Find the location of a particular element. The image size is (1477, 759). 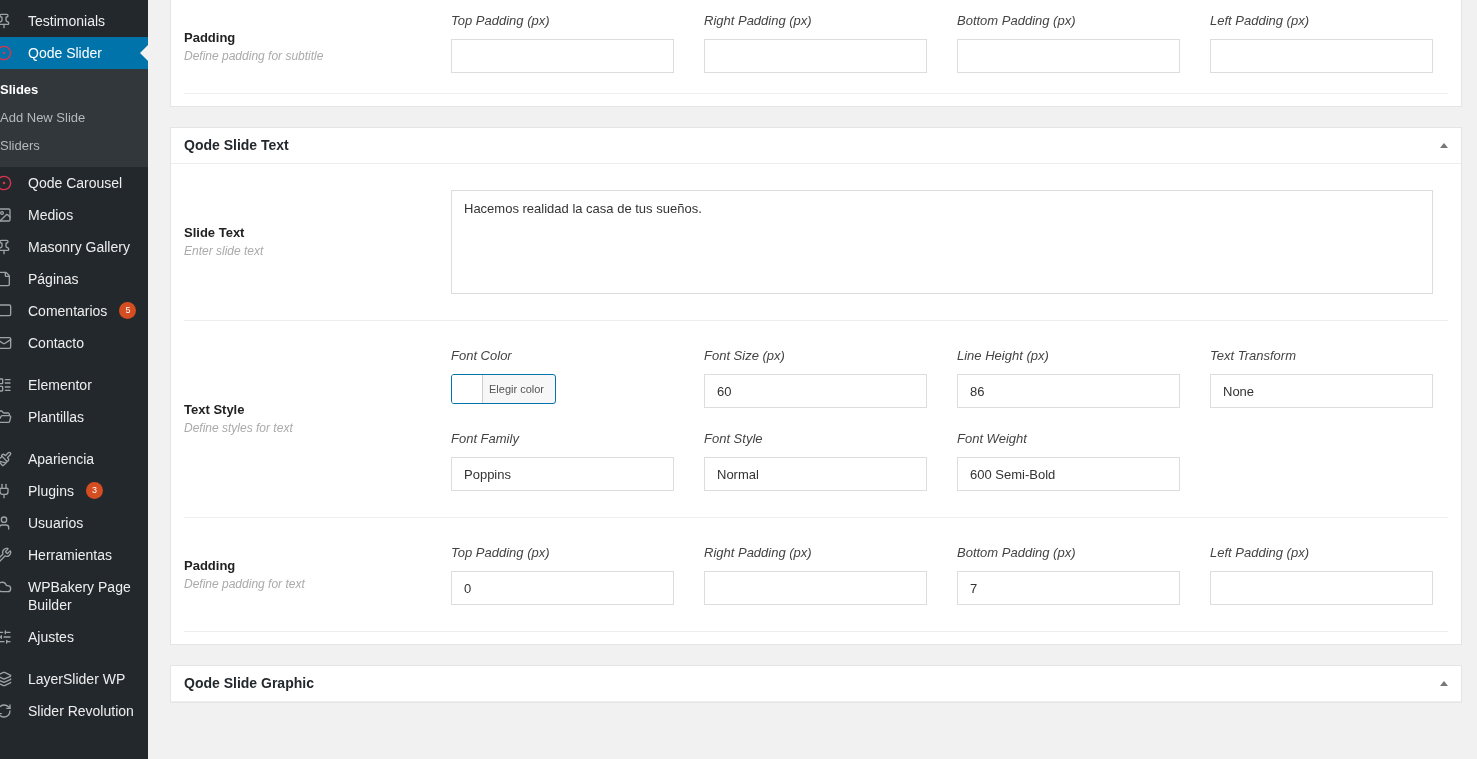

sidebar-item: Masonry Gallery is located at coordinates (74, 247).